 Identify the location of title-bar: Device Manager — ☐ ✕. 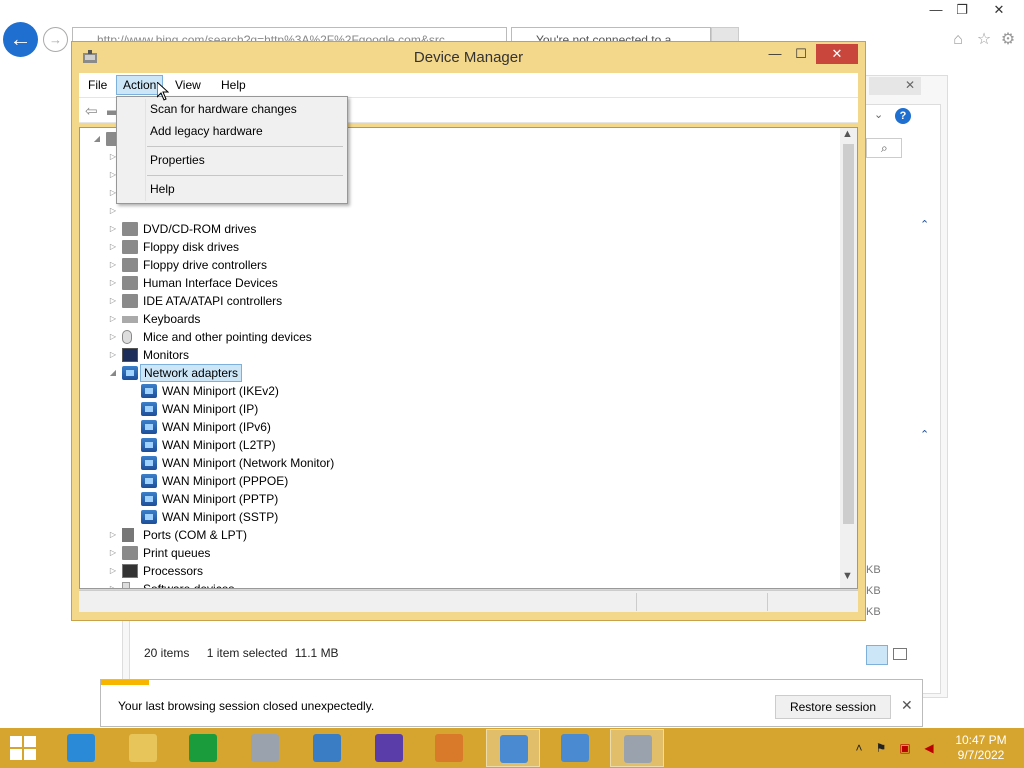
(468, 57).